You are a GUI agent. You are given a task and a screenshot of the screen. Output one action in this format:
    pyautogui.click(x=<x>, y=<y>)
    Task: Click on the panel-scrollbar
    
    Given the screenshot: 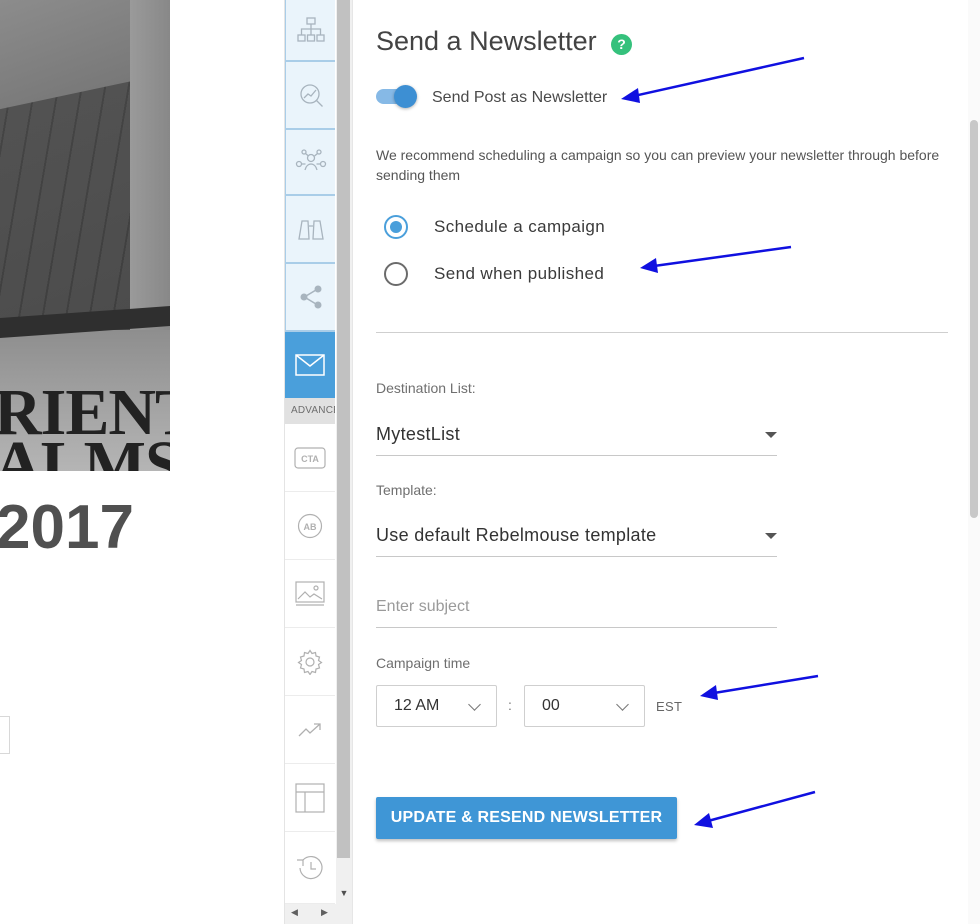 What is the action you would take?
    pyautogui.click(x=974, y=462)
    